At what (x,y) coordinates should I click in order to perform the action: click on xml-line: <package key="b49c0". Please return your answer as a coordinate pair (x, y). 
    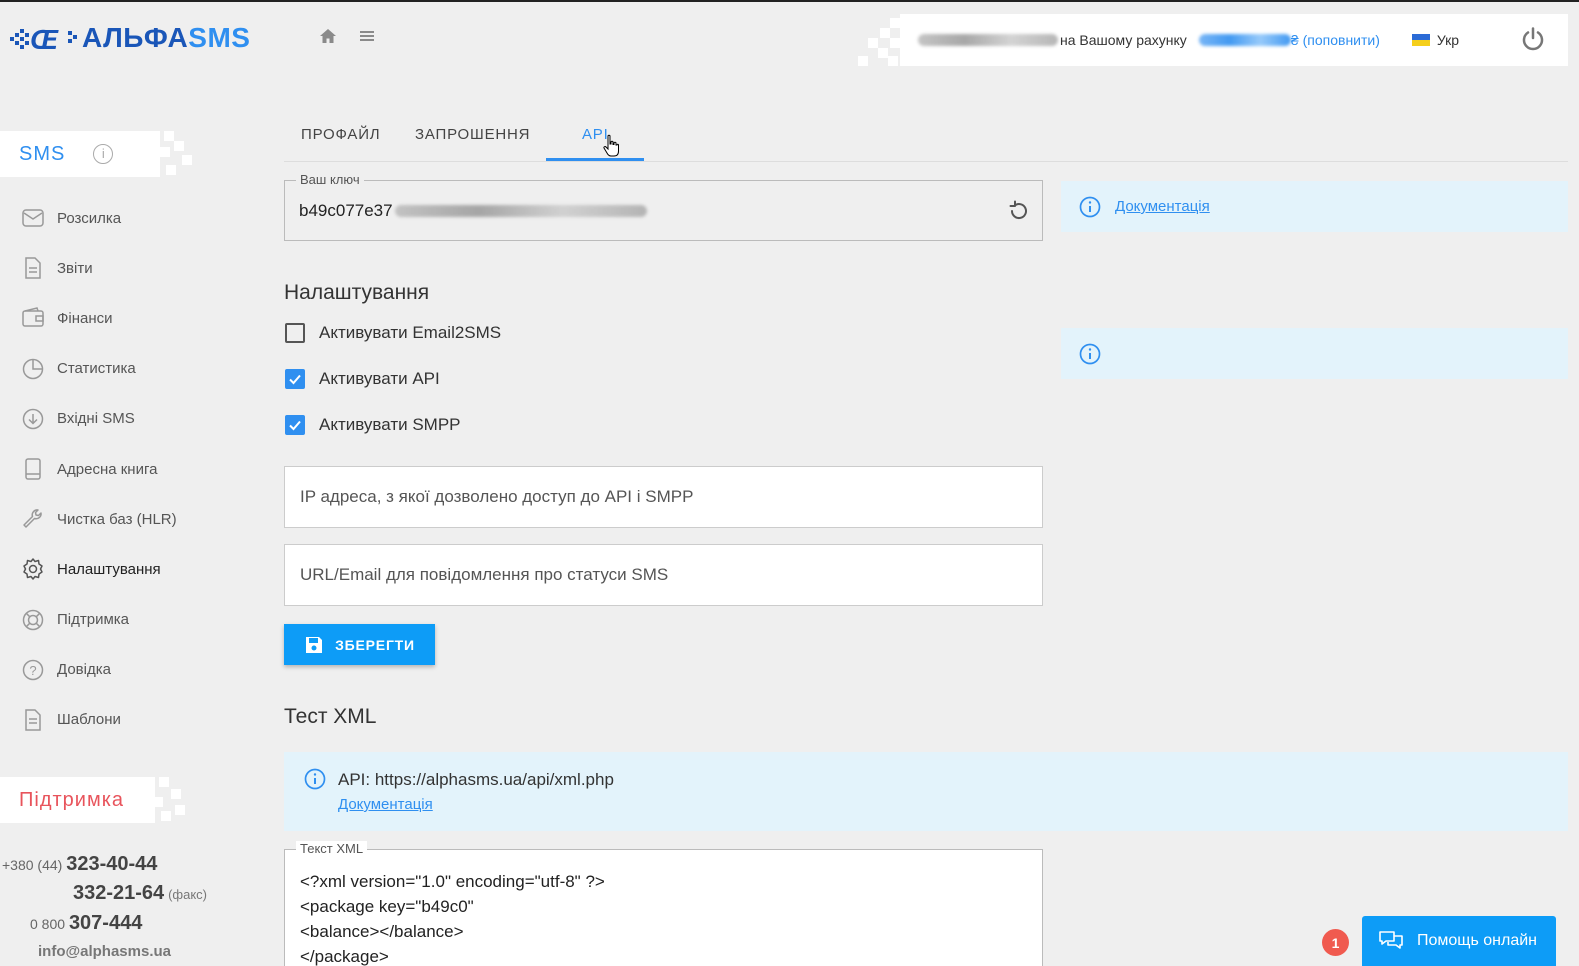
    Looking at the image, I should click on (387, 906).